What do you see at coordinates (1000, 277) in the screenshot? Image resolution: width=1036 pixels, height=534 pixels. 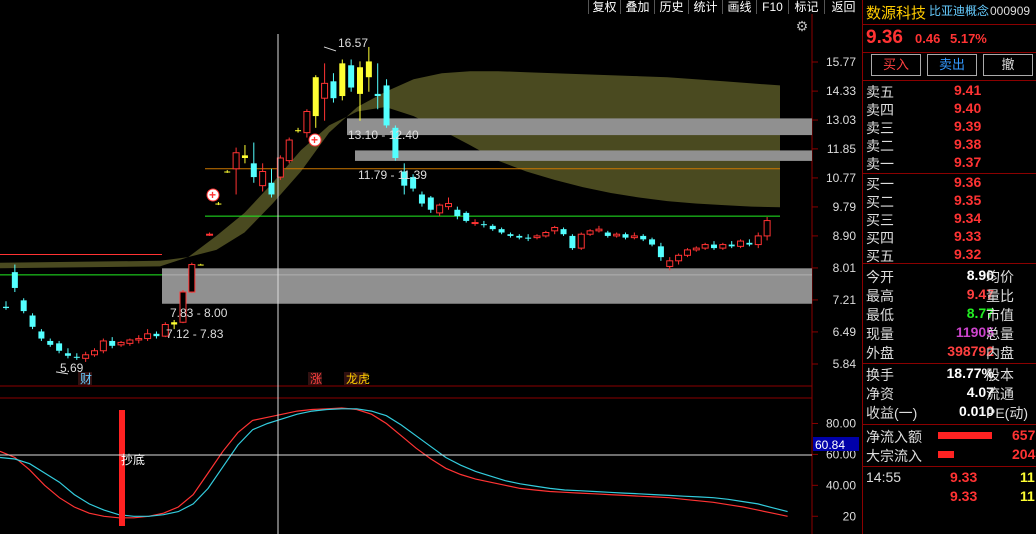 I see `stat-label-2: 均价` at bounding box center [1000, 277].